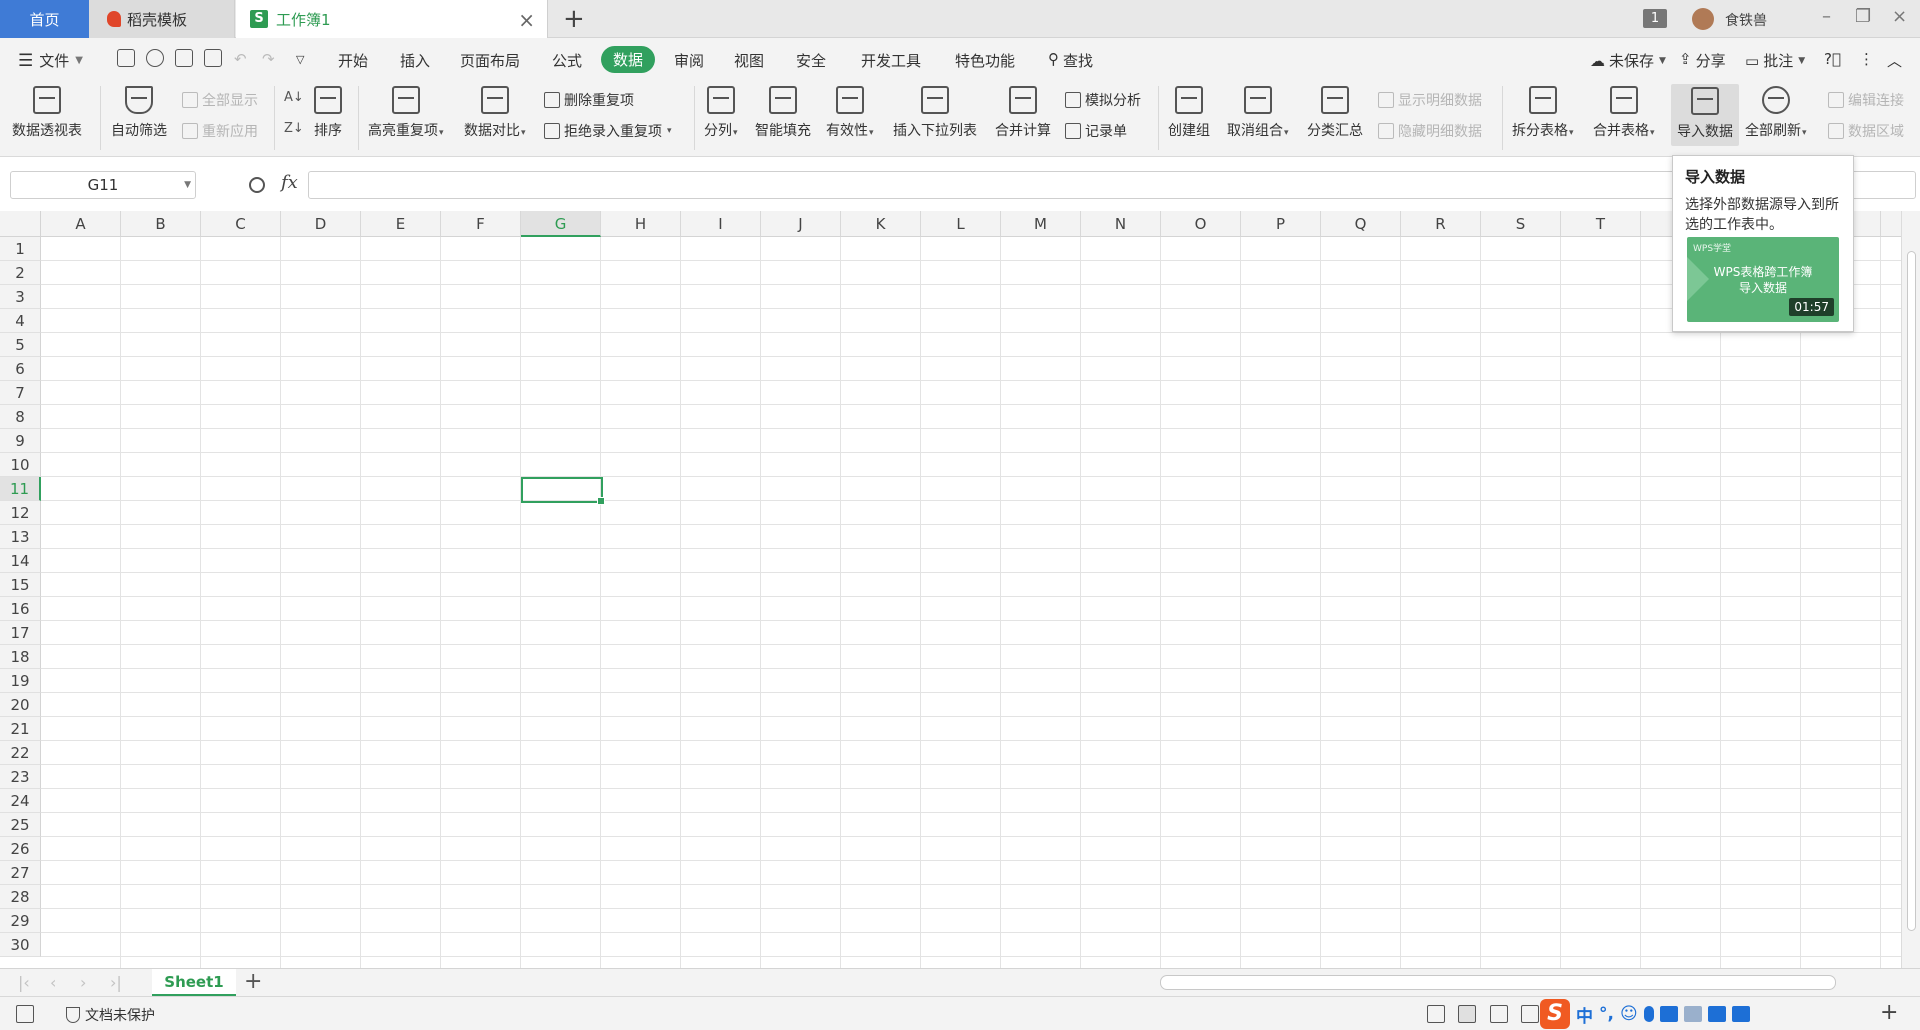  I want to click on row-header-13: 13, so click(20, 537).